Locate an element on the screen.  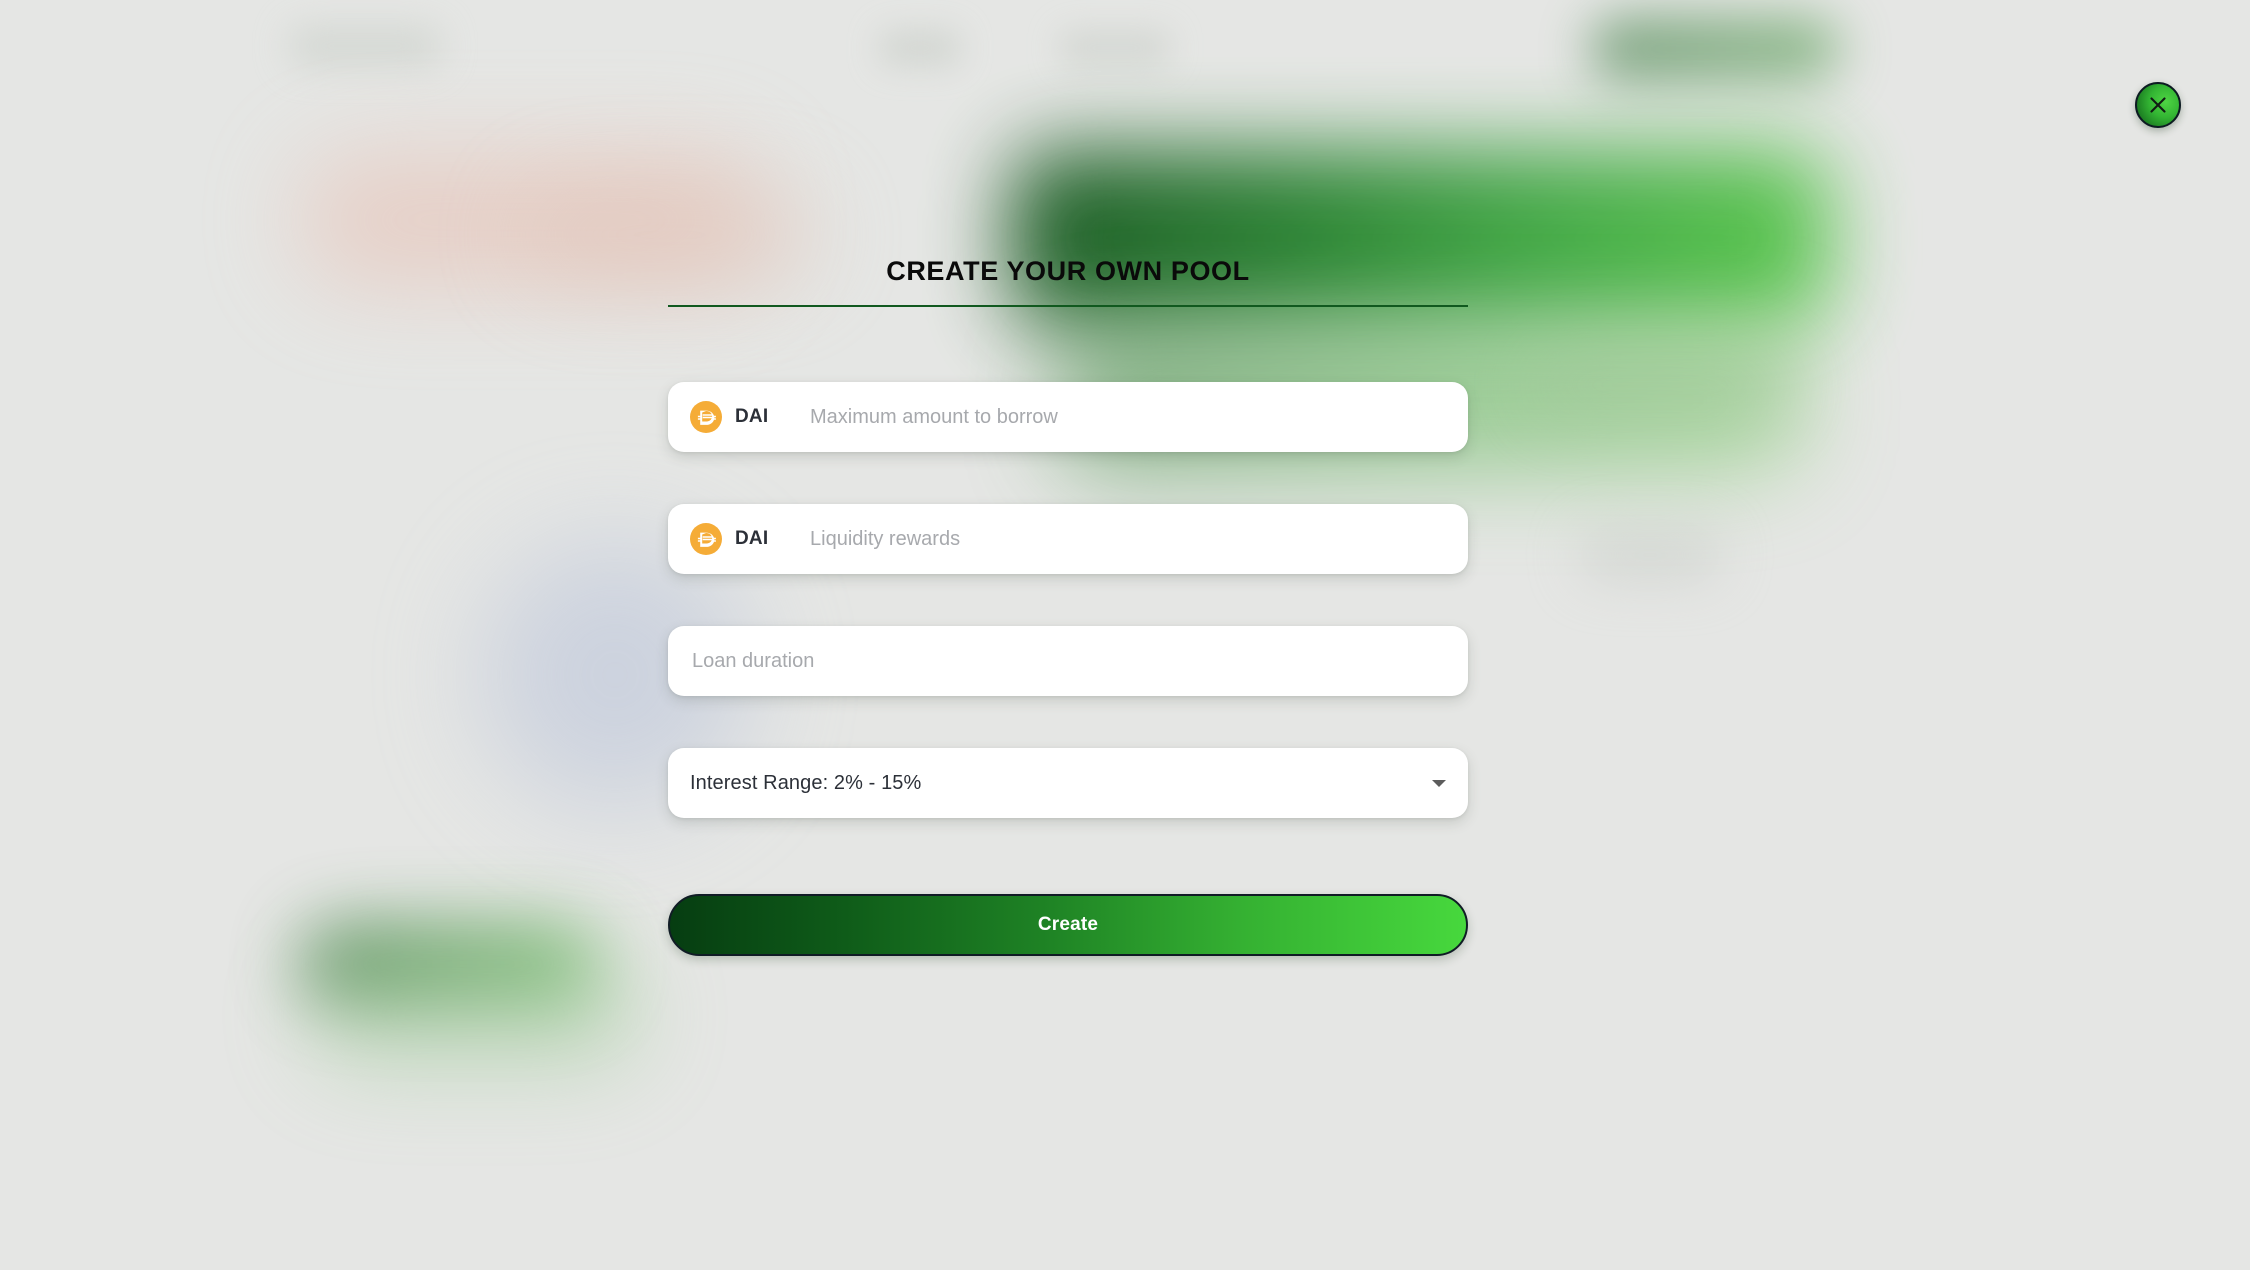
field-loan-duration is located at coordinates (1068, 661).